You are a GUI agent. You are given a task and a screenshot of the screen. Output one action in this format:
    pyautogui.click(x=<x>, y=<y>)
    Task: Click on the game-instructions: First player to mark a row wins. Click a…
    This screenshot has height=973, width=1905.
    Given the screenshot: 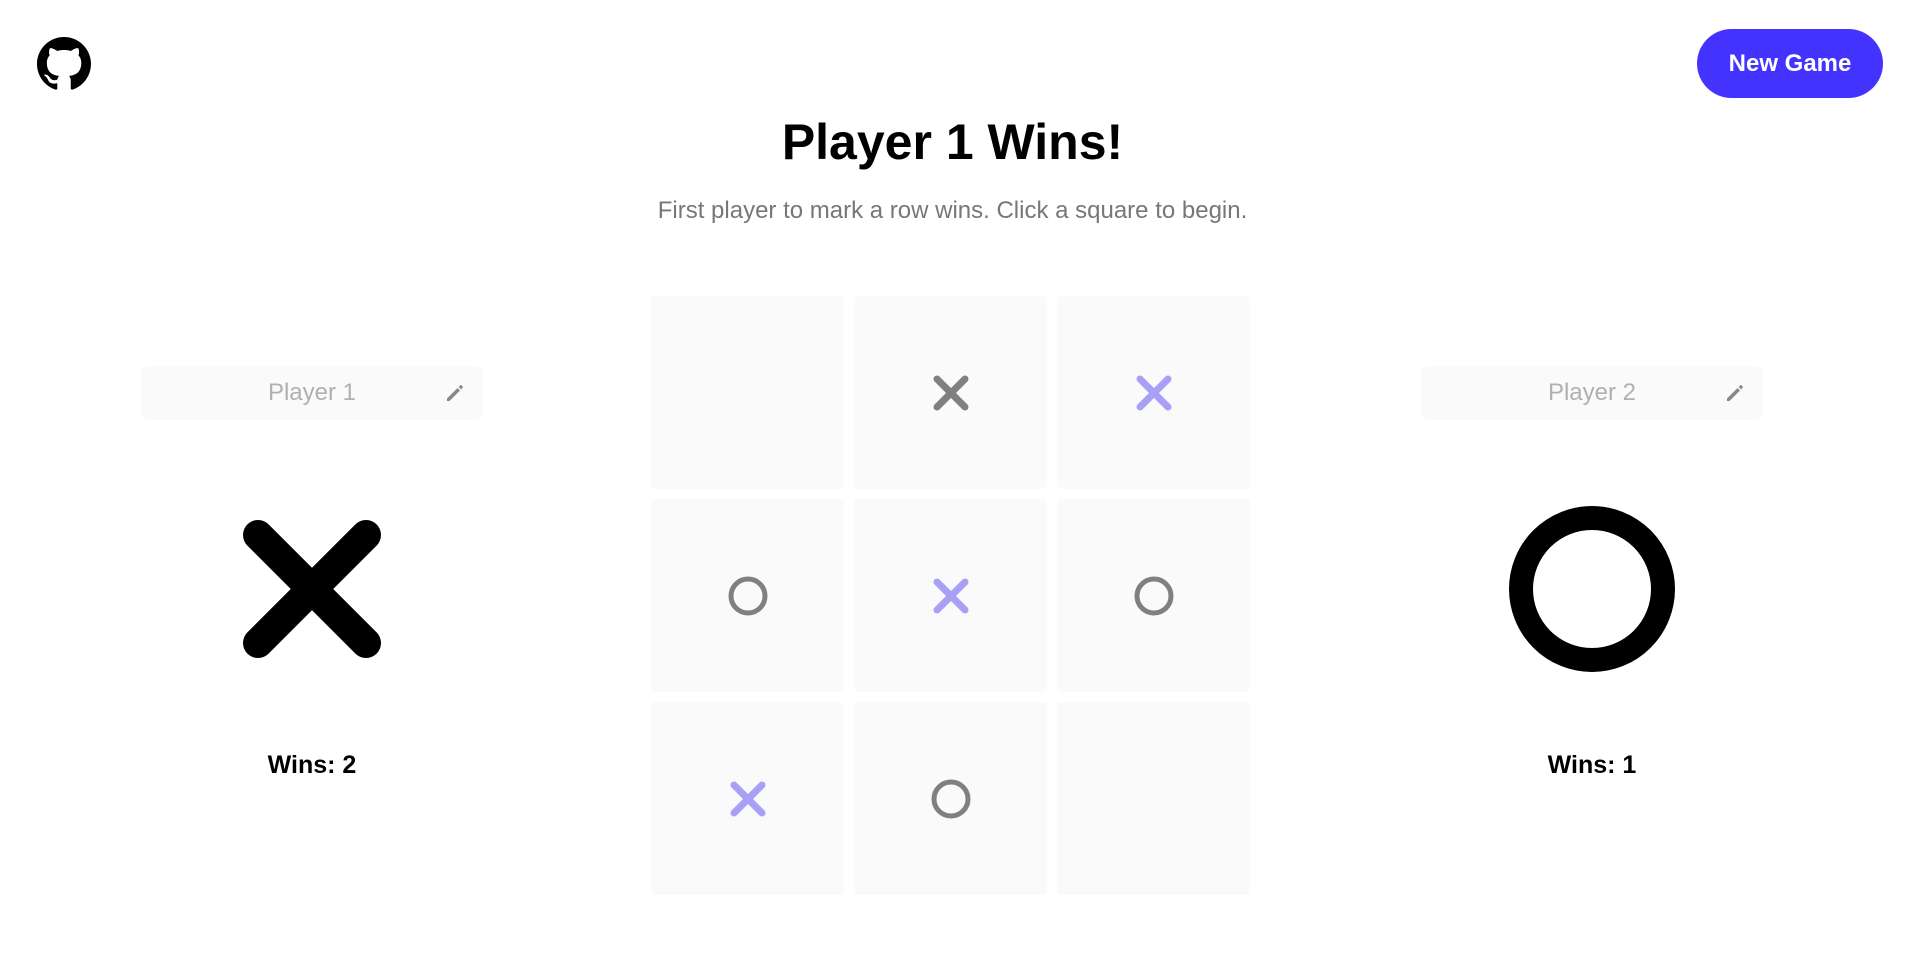 What is the action you would take?
    pyautogui.click(x=952, y=210)
    